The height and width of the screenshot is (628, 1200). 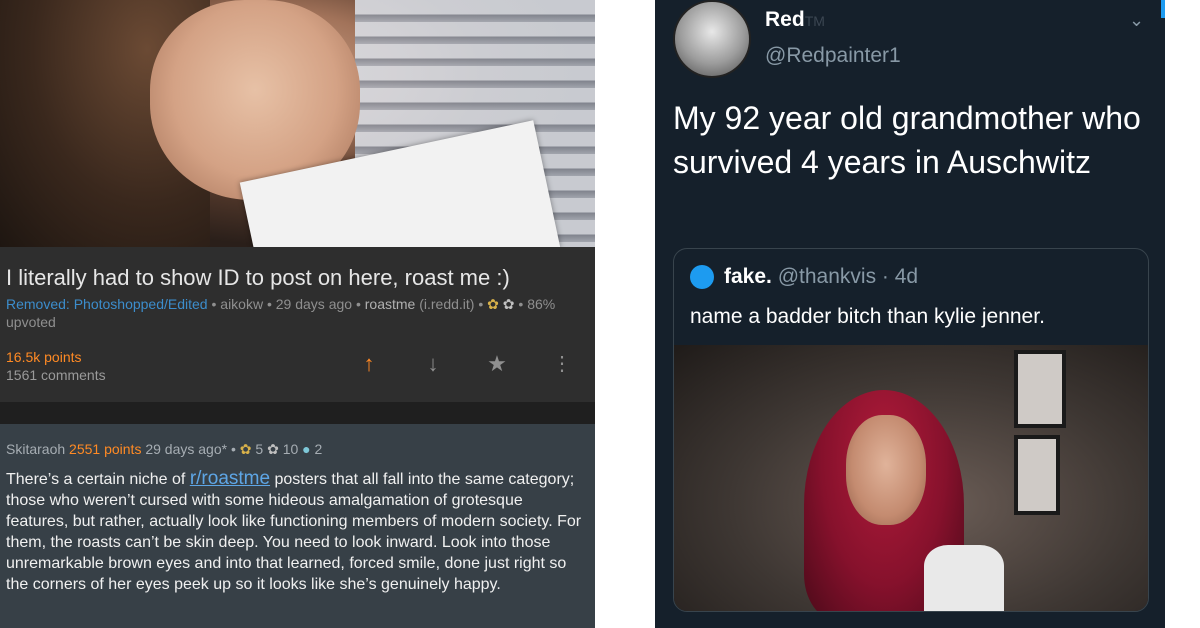 What do you see at coordinates (314, 304) in the screenshot?
I see `post-age: 29 days ago` at bounding box center [314, 304].